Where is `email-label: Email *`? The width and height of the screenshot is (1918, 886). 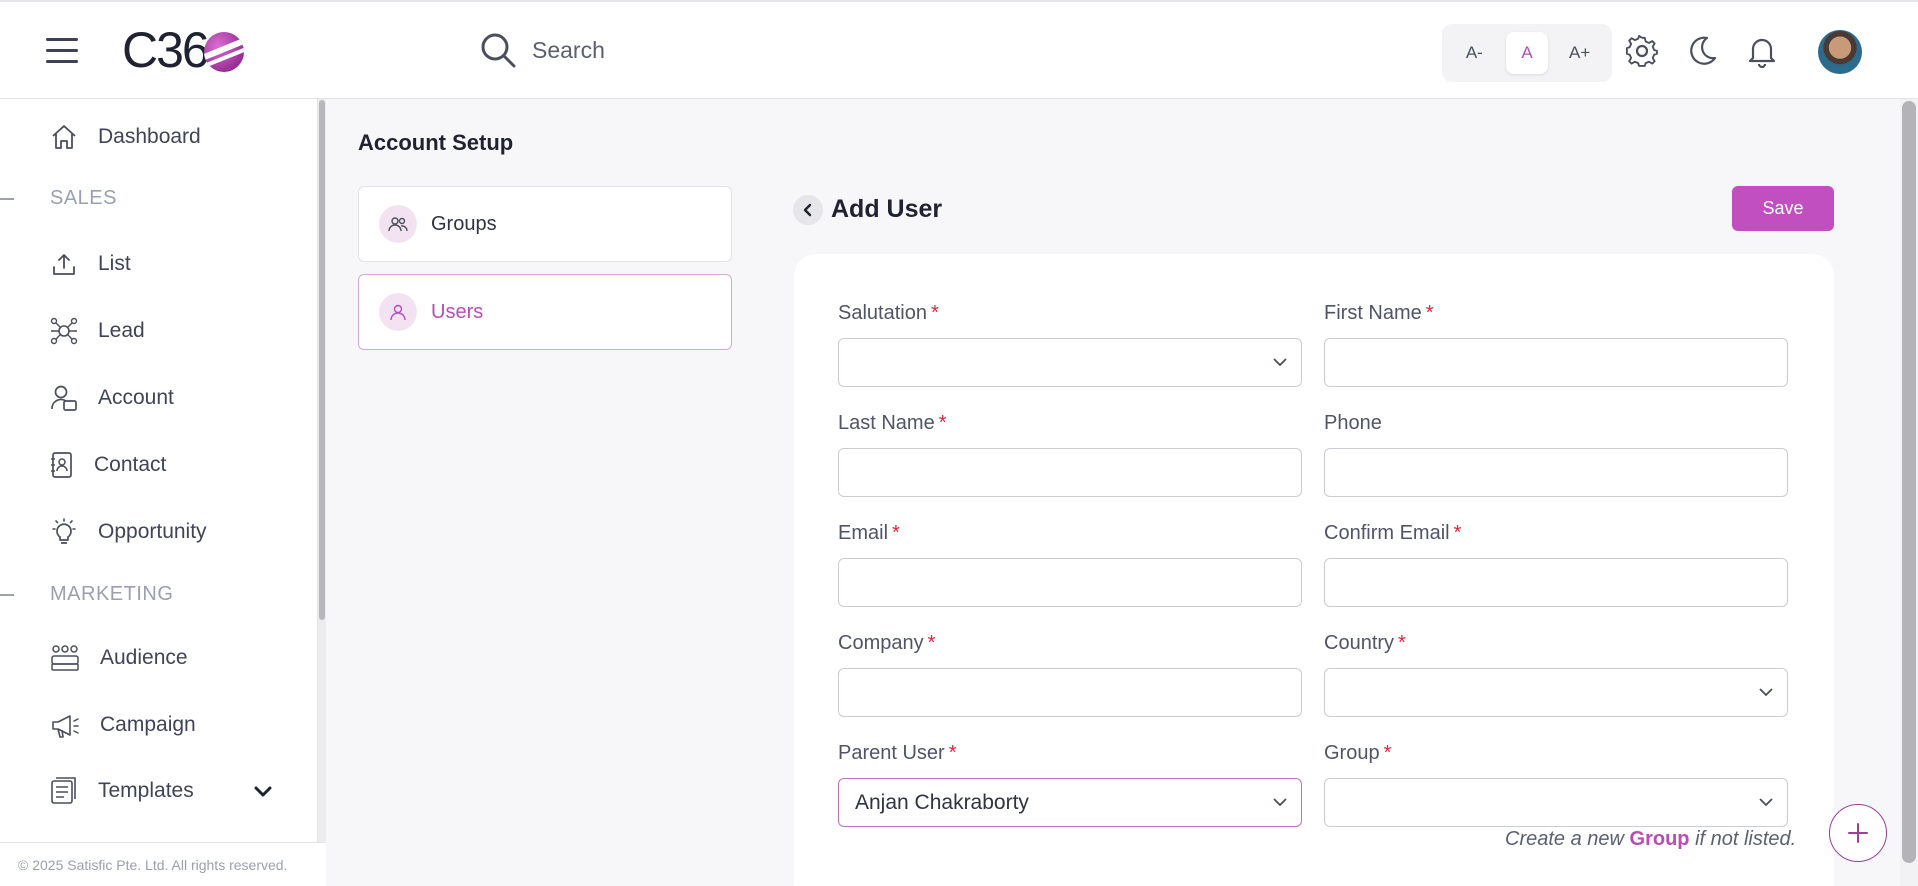
email-label: Email * is located at coordinates (869, 533).